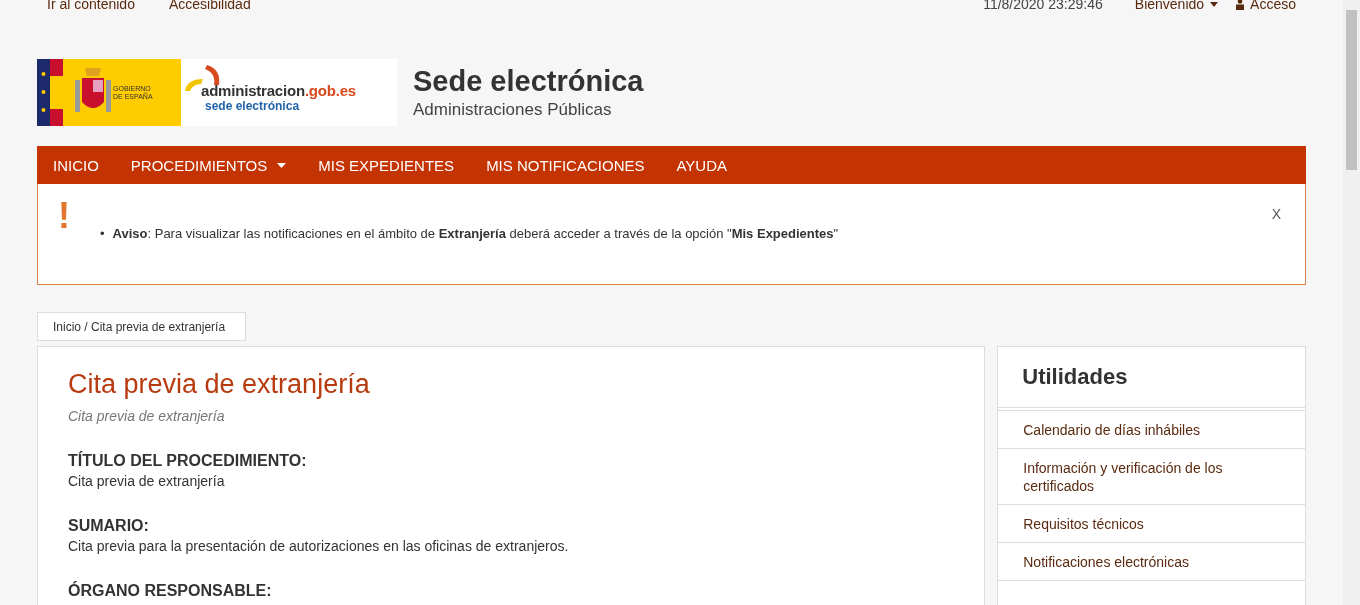  Describe the element at coordinates (1151, 379) in the screenshot. I see `panel-title: Utilidades` at that location.